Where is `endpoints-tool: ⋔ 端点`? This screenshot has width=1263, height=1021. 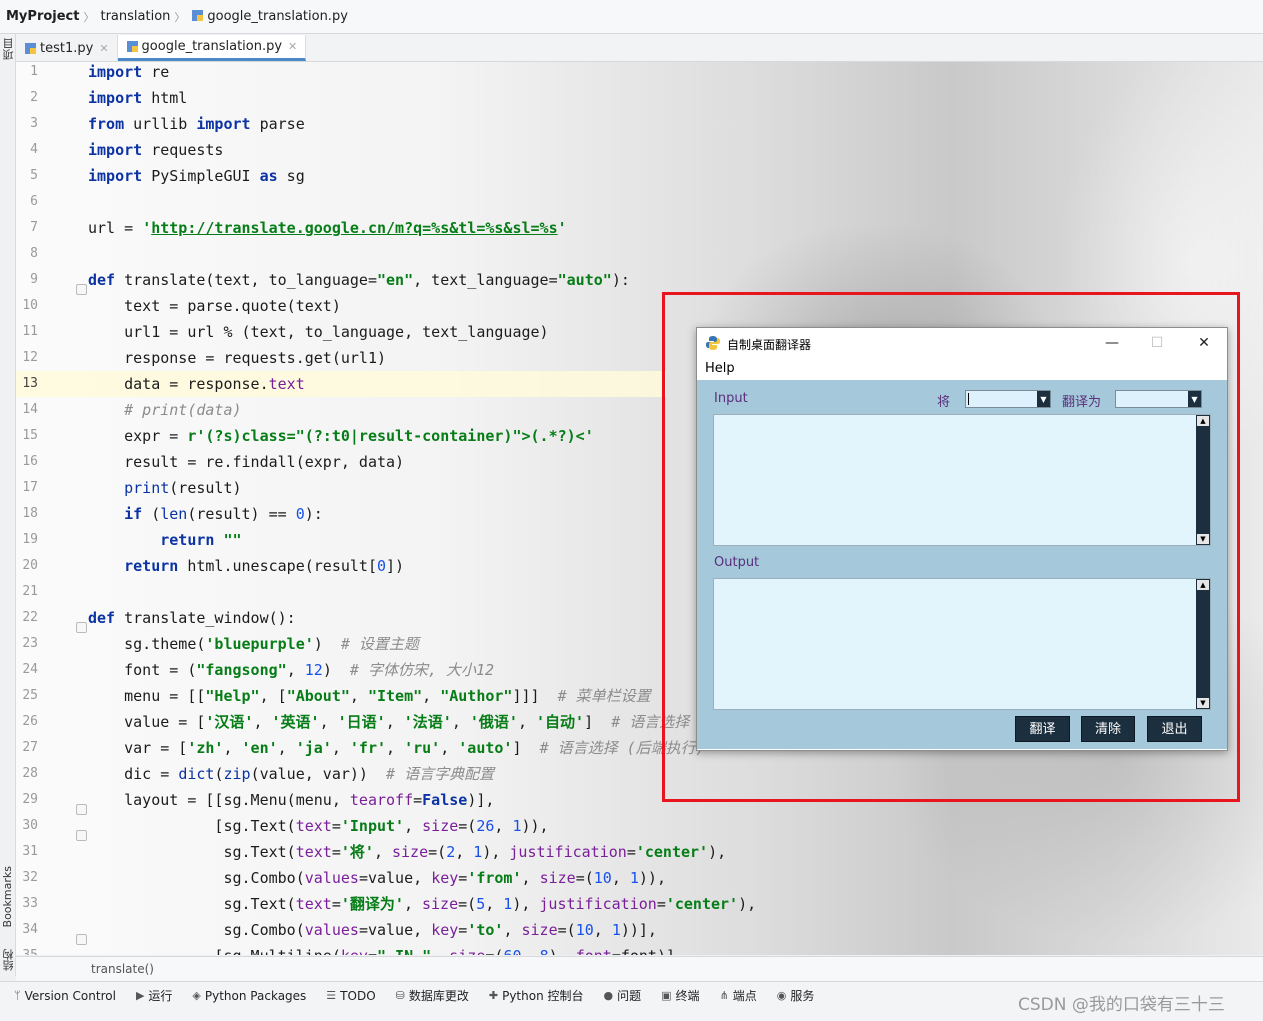 endpoints-tool: ⋔ 端点 is located at coordinates (738, 995).